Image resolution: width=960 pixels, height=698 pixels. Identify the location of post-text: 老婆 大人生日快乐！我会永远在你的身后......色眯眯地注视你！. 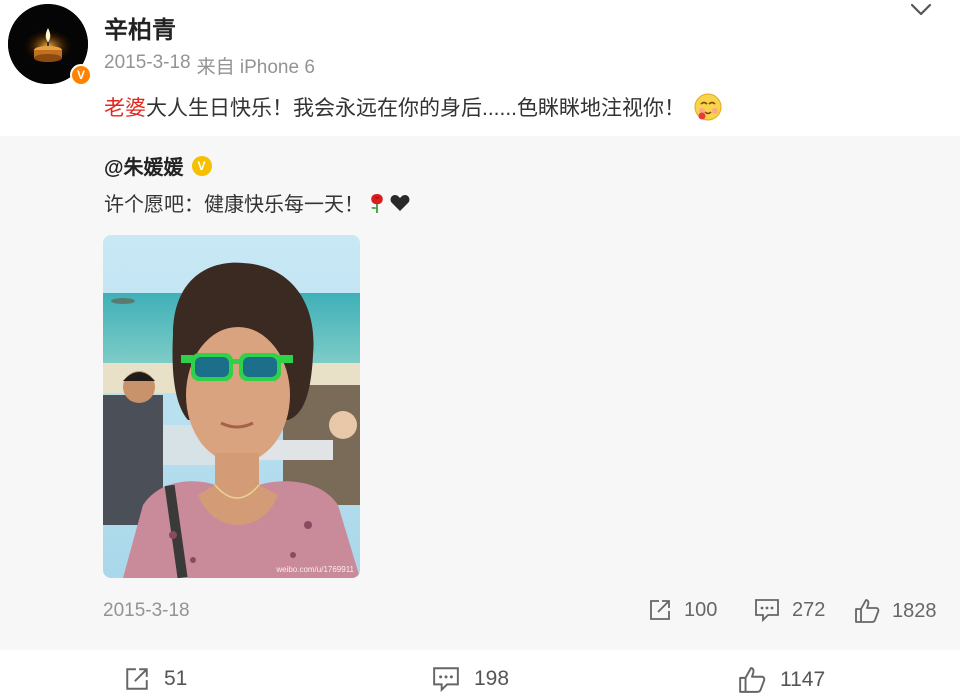
(413, 107).